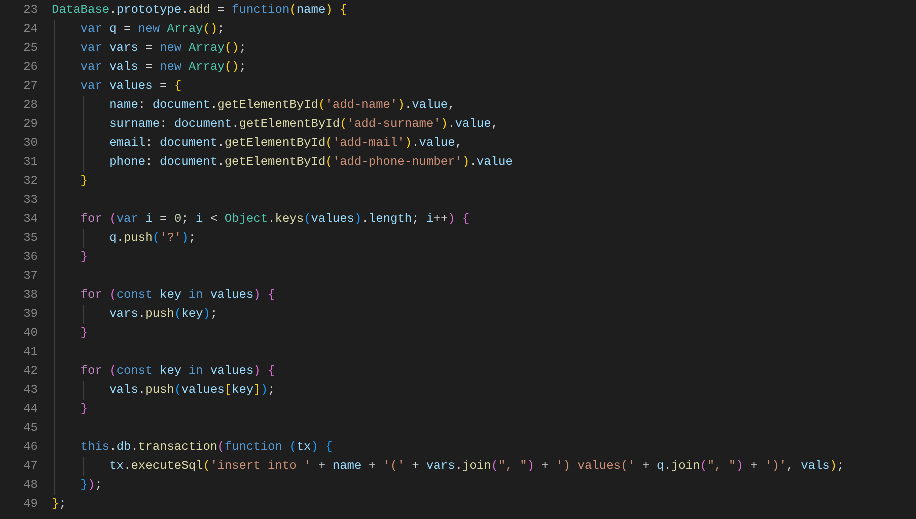 The height and width of the screenshot is (519, 916). I want to click on line-number: 29, so click(30, 124).